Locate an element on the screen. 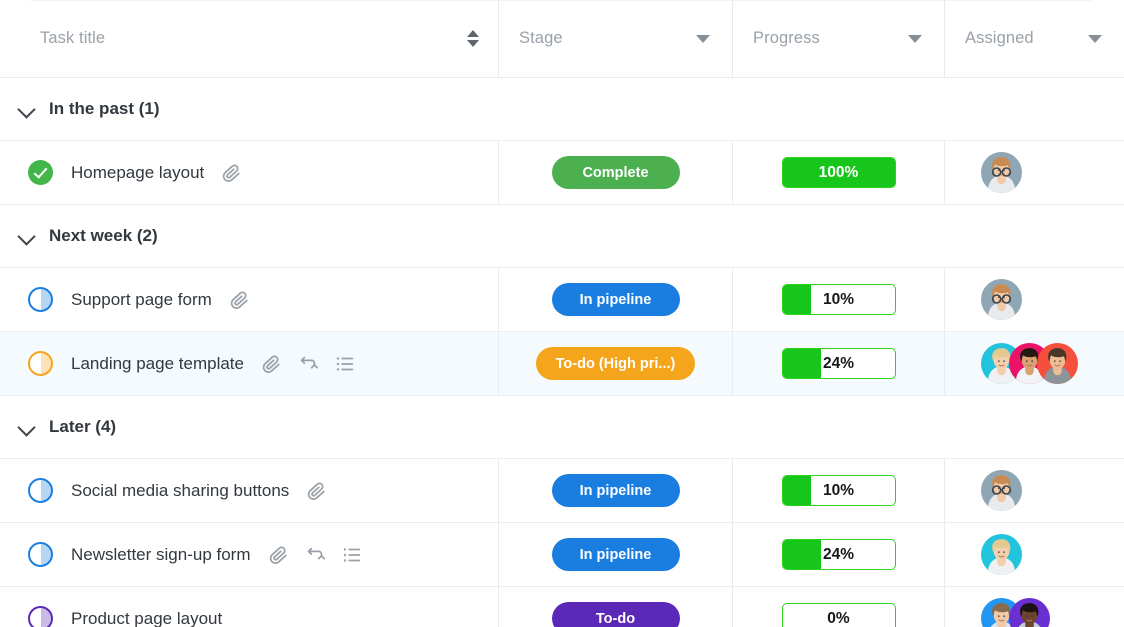  column-header-assigned: Assigned is located at coordinates (1034, 38).